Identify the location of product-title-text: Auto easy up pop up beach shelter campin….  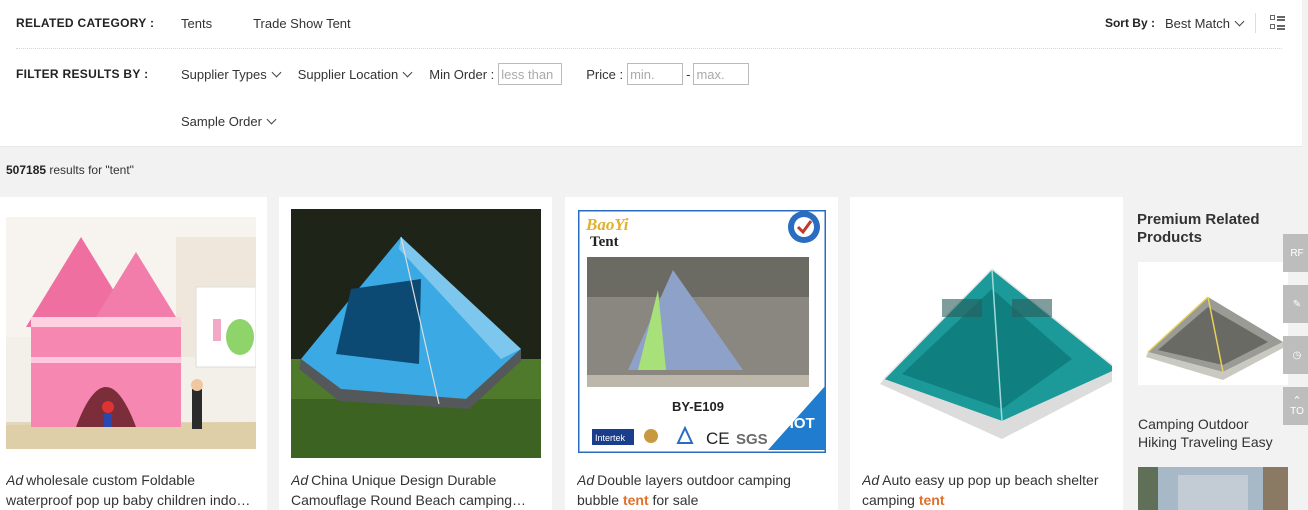
(980, 490).